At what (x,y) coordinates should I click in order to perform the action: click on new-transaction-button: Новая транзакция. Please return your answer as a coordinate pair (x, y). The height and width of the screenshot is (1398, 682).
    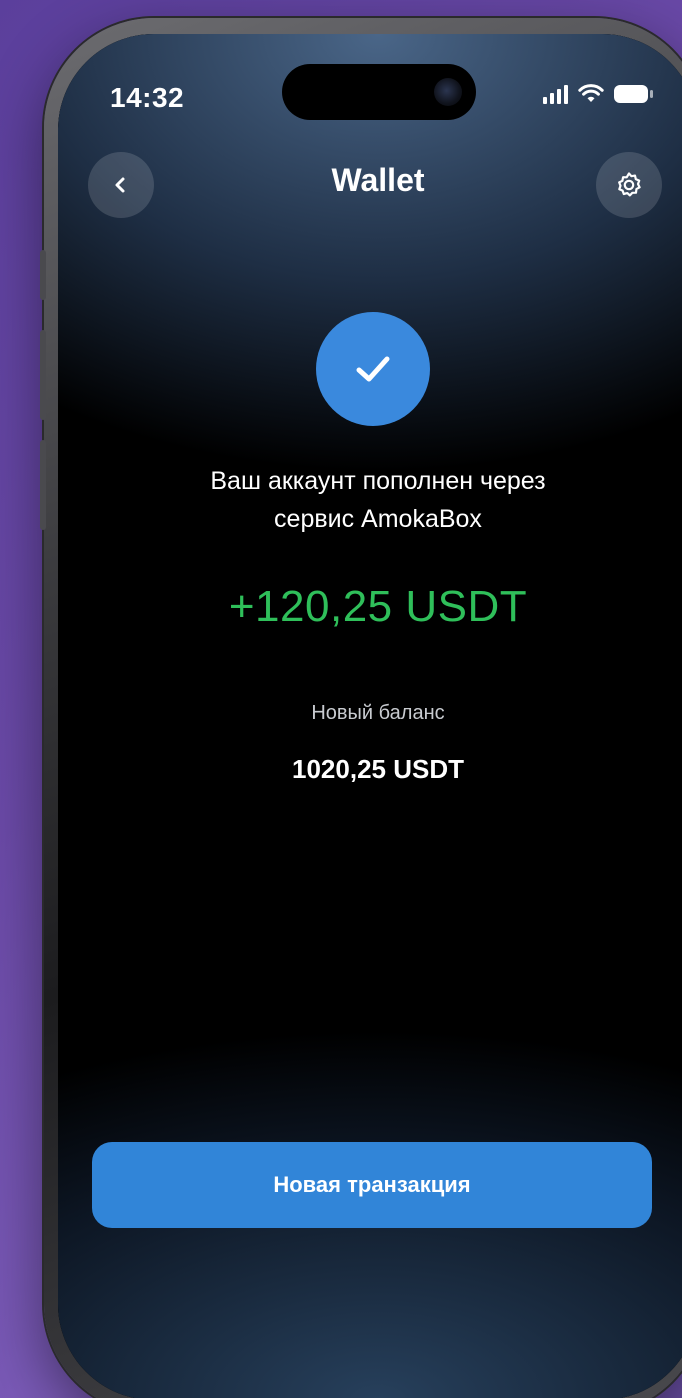
    Looking at the image, I should click on (372, 1185).